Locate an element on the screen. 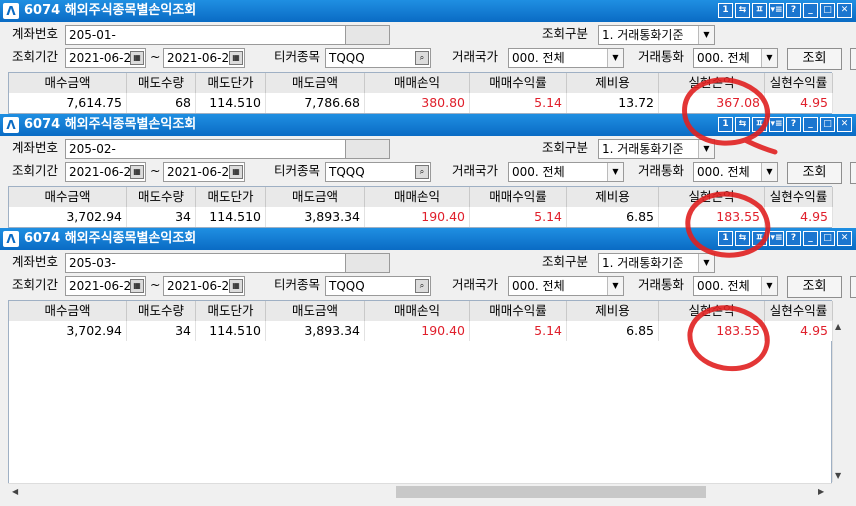 The width and height of the screenshot is (856, 506). window-title: 6074 해외주식종목별손익조회 is located at coordinates (110, 10).